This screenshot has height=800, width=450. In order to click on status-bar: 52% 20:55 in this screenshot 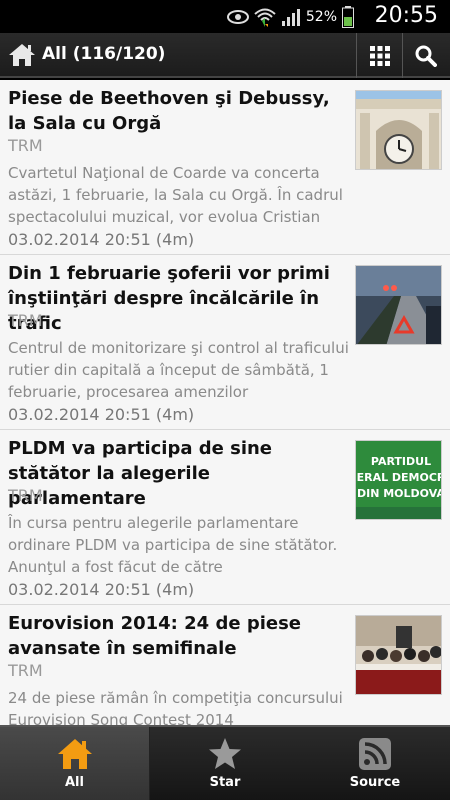, I will do `click(225, 16)`.